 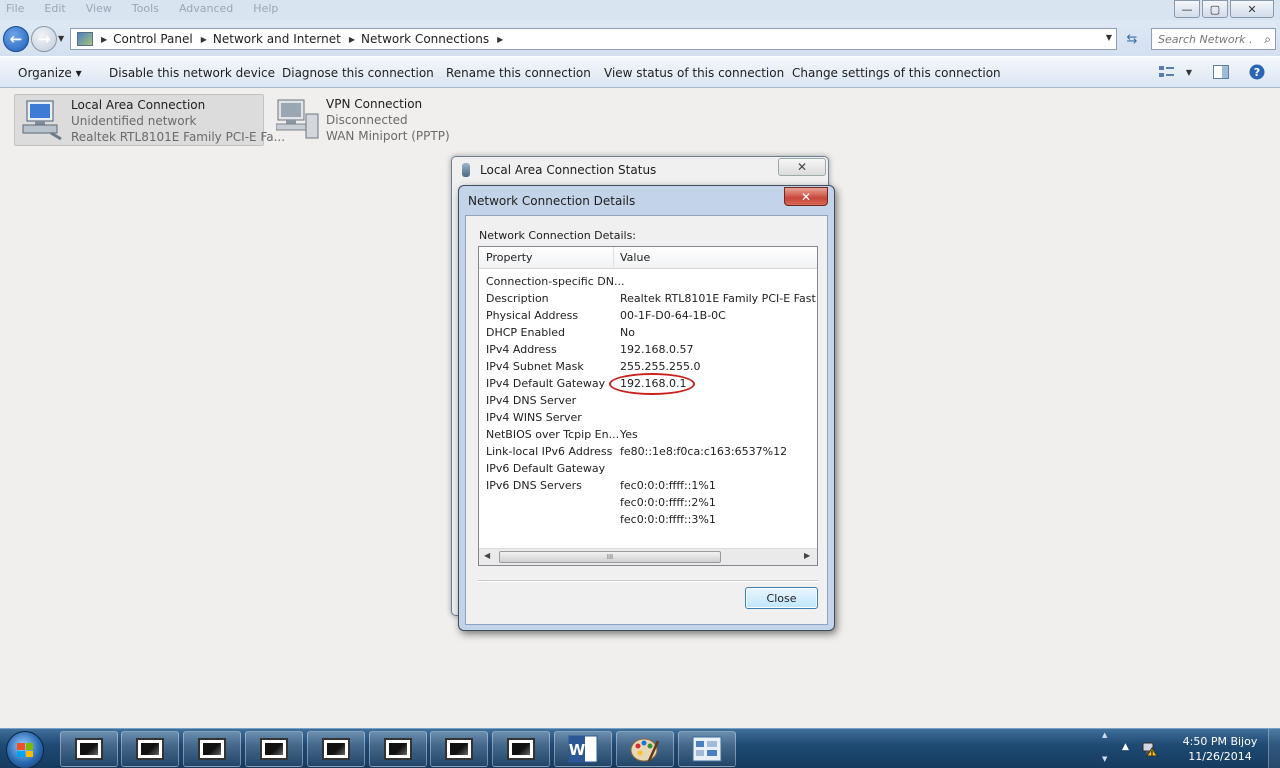 What do you see at coordinates (206, 8) in the screenshot?
I see `menu-item-advanced: Advanced` at bounding box center [206, 8].